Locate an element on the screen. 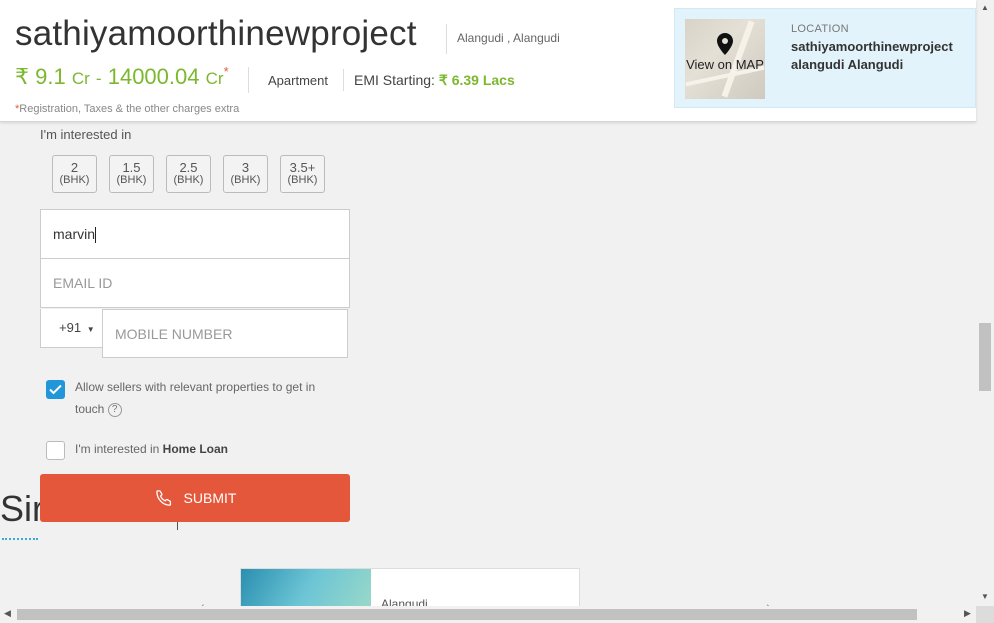 Image resolution: width=994 pixels, height=623 pixels. price-max: 14000.04 is located at coordinates (153, 76).